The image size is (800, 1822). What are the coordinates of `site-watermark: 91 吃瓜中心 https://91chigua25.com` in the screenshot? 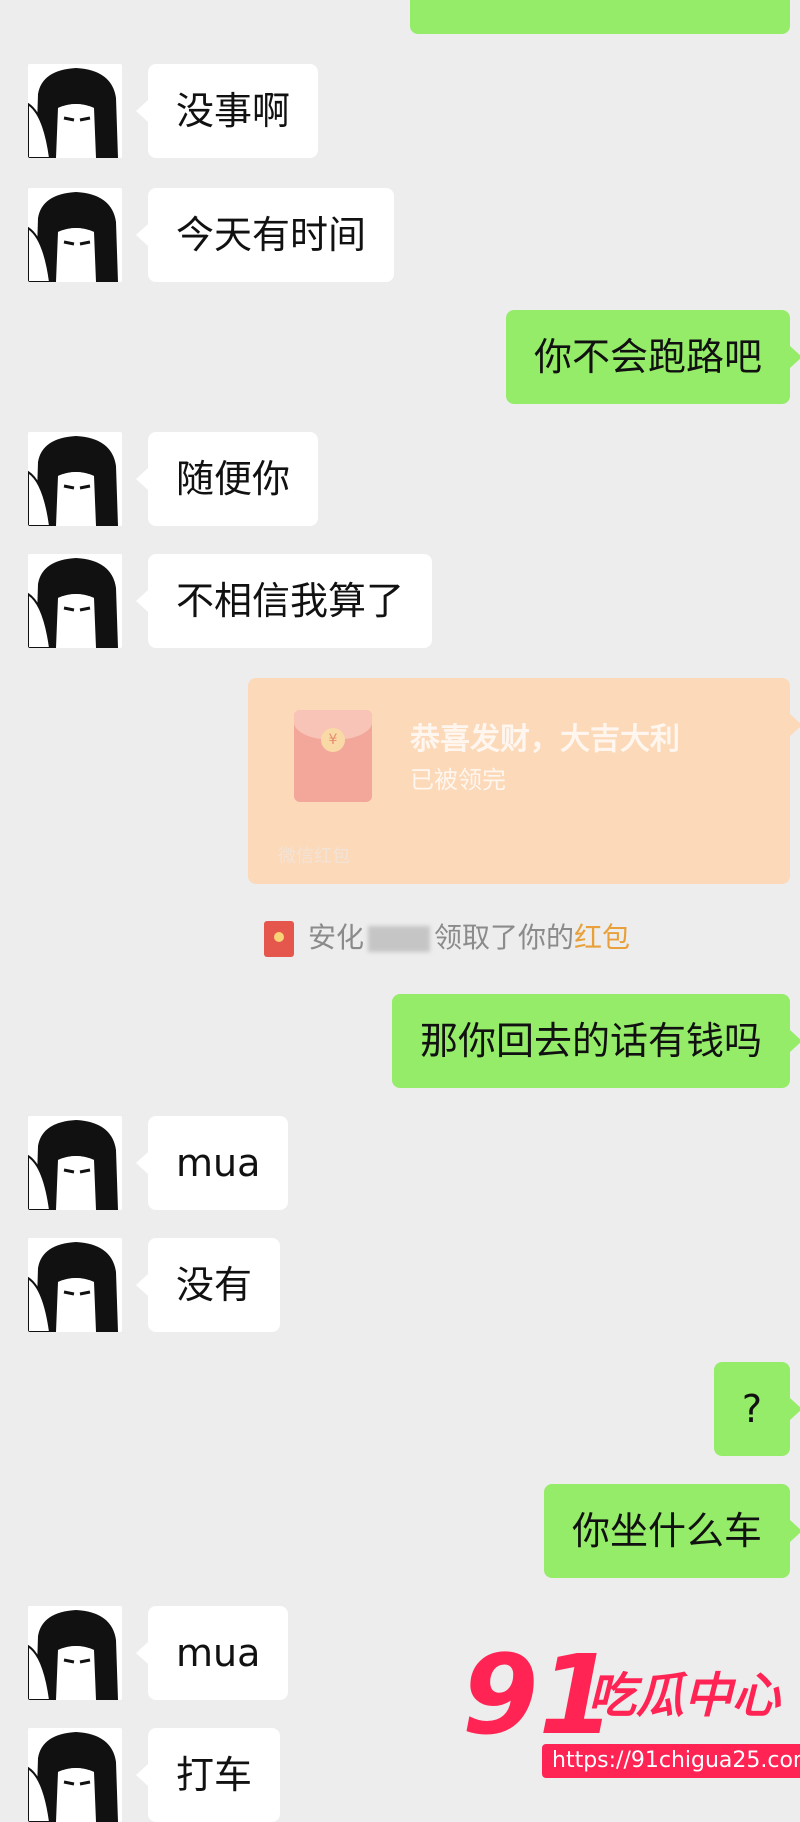 It's located at (631, 1716).